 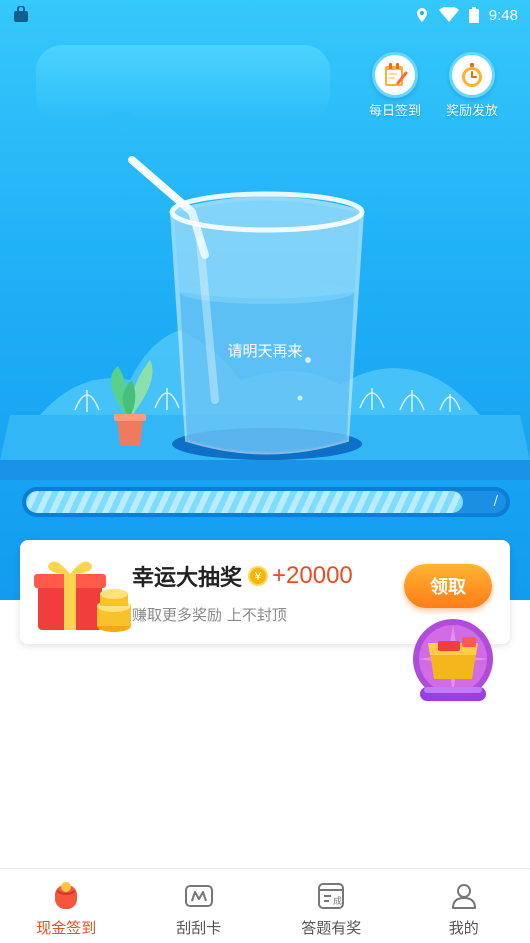 I want to click on daily-checkin-button: 每日签到, so click(x=395, y=85).